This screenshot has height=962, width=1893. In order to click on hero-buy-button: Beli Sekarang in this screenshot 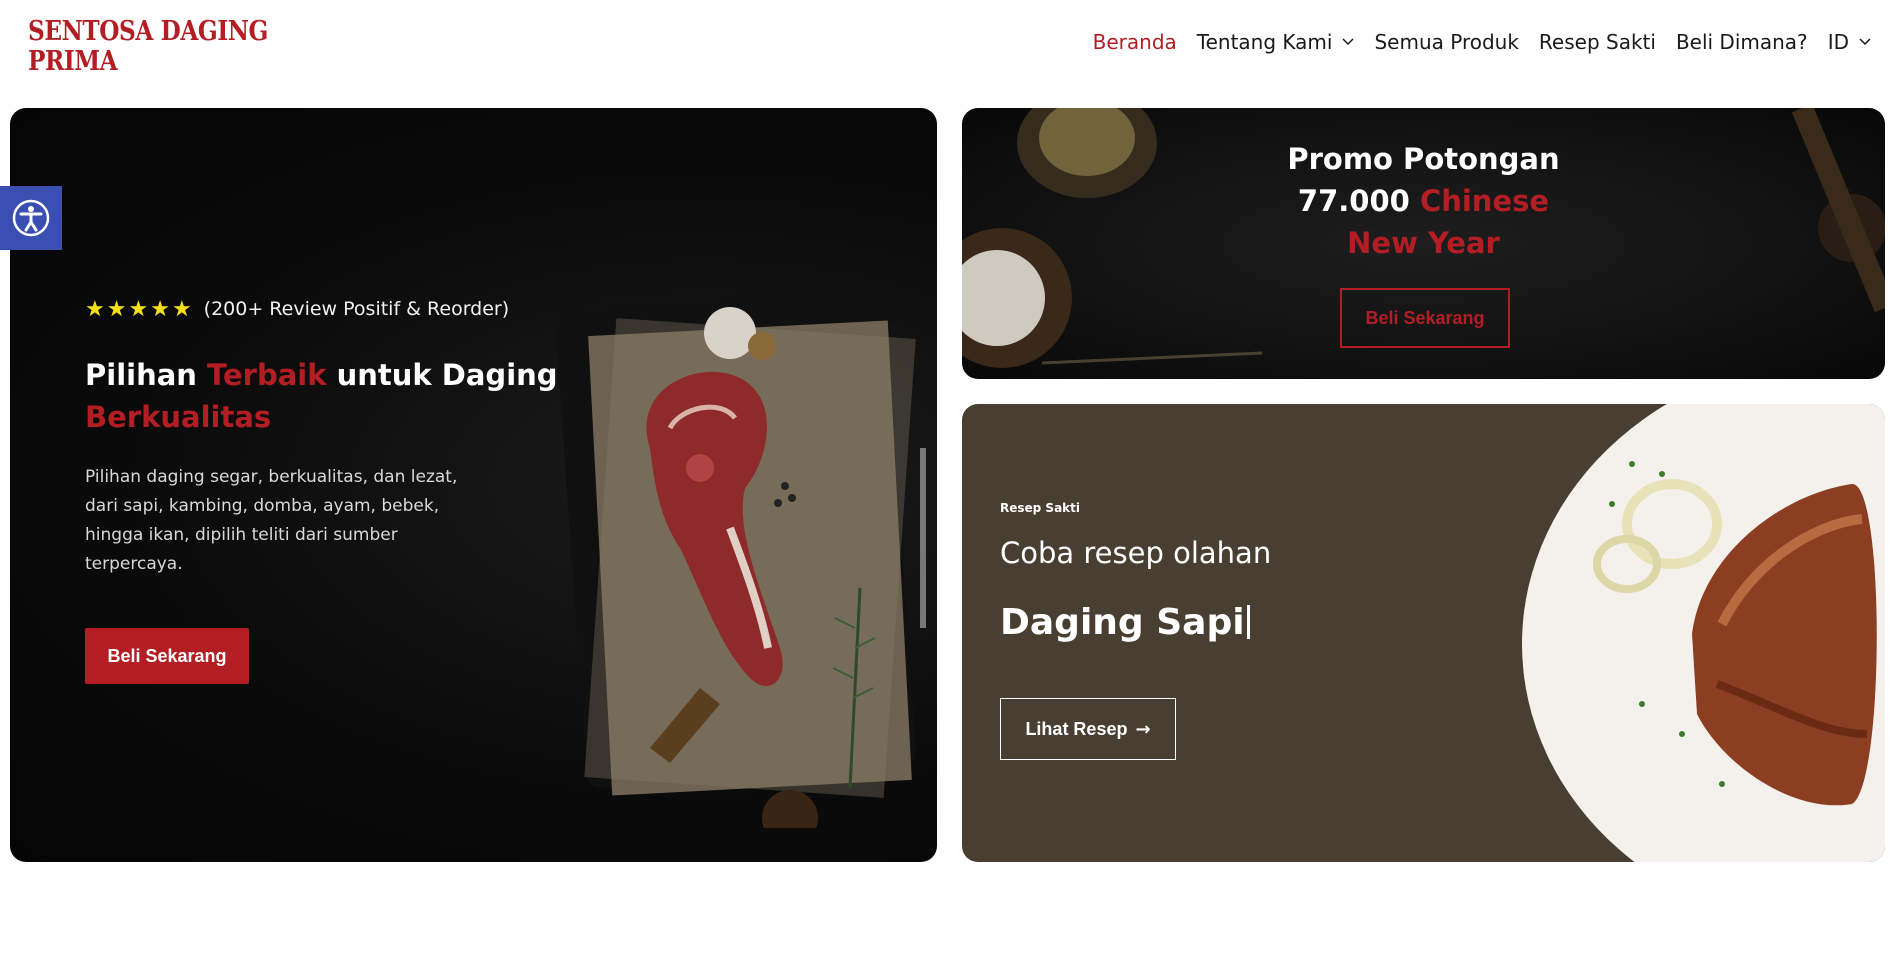, I will do `click(167, 656)`.